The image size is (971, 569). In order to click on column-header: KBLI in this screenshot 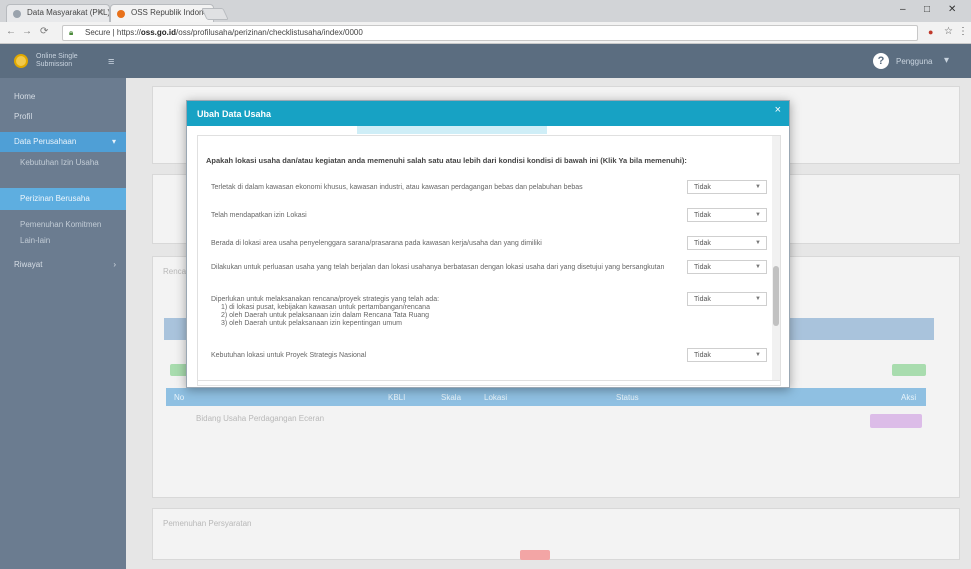, I will do `click(397, 397)`.